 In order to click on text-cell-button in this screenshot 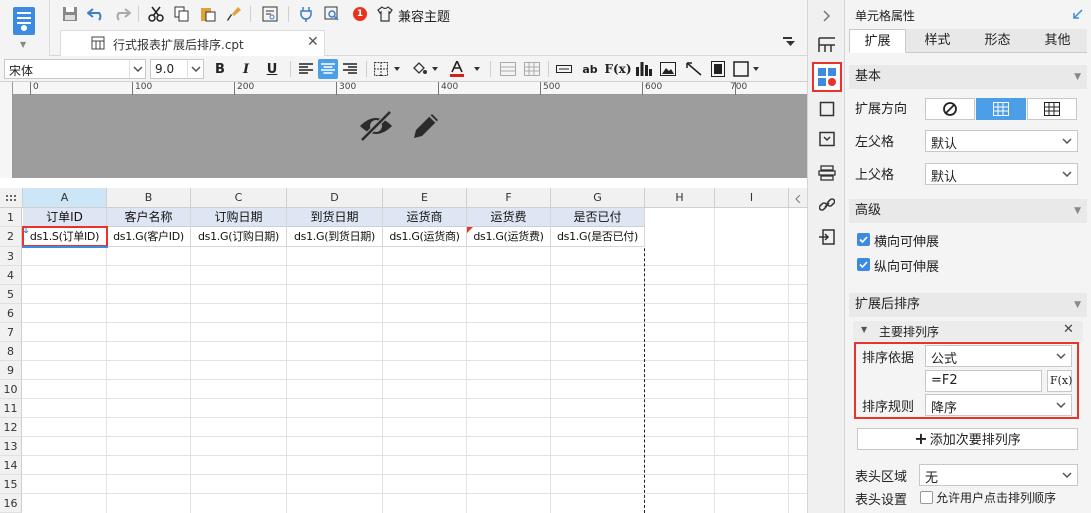, I will do `click(564, 69)`.